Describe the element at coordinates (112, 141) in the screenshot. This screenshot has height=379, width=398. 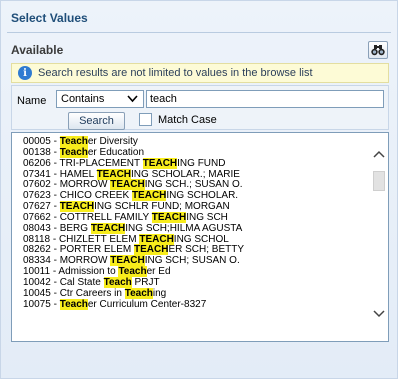
I see `result-suffix: er Diversity` at that location.